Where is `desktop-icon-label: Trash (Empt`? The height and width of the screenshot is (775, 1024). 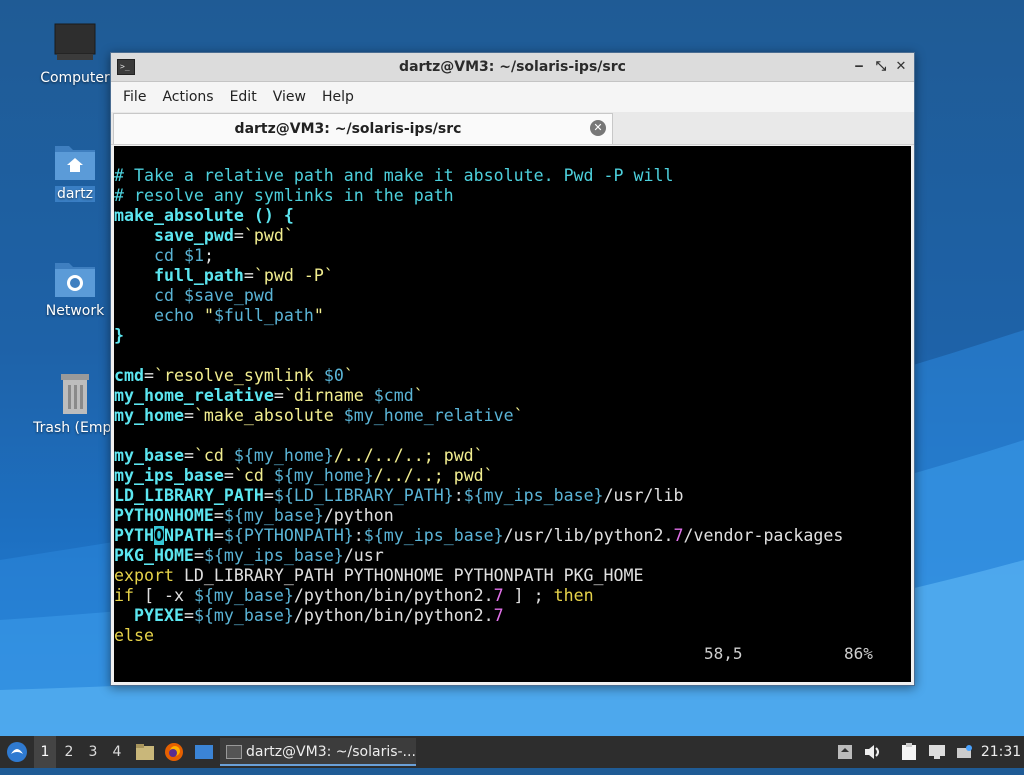 desktop-icon-label: Trash (Empt is located at coordinates (75, 428).